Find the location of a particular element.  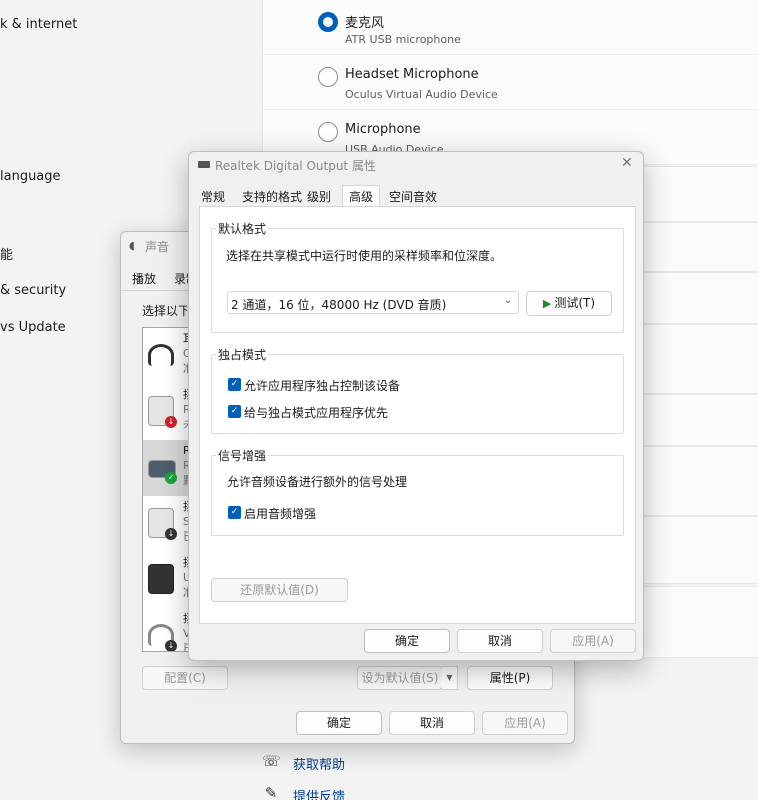

signal-enhancement-group: 信号增强 允许音频设备进行额外的信号处理 ✓ 启用音频增强 is located at coordinates (417, 491).